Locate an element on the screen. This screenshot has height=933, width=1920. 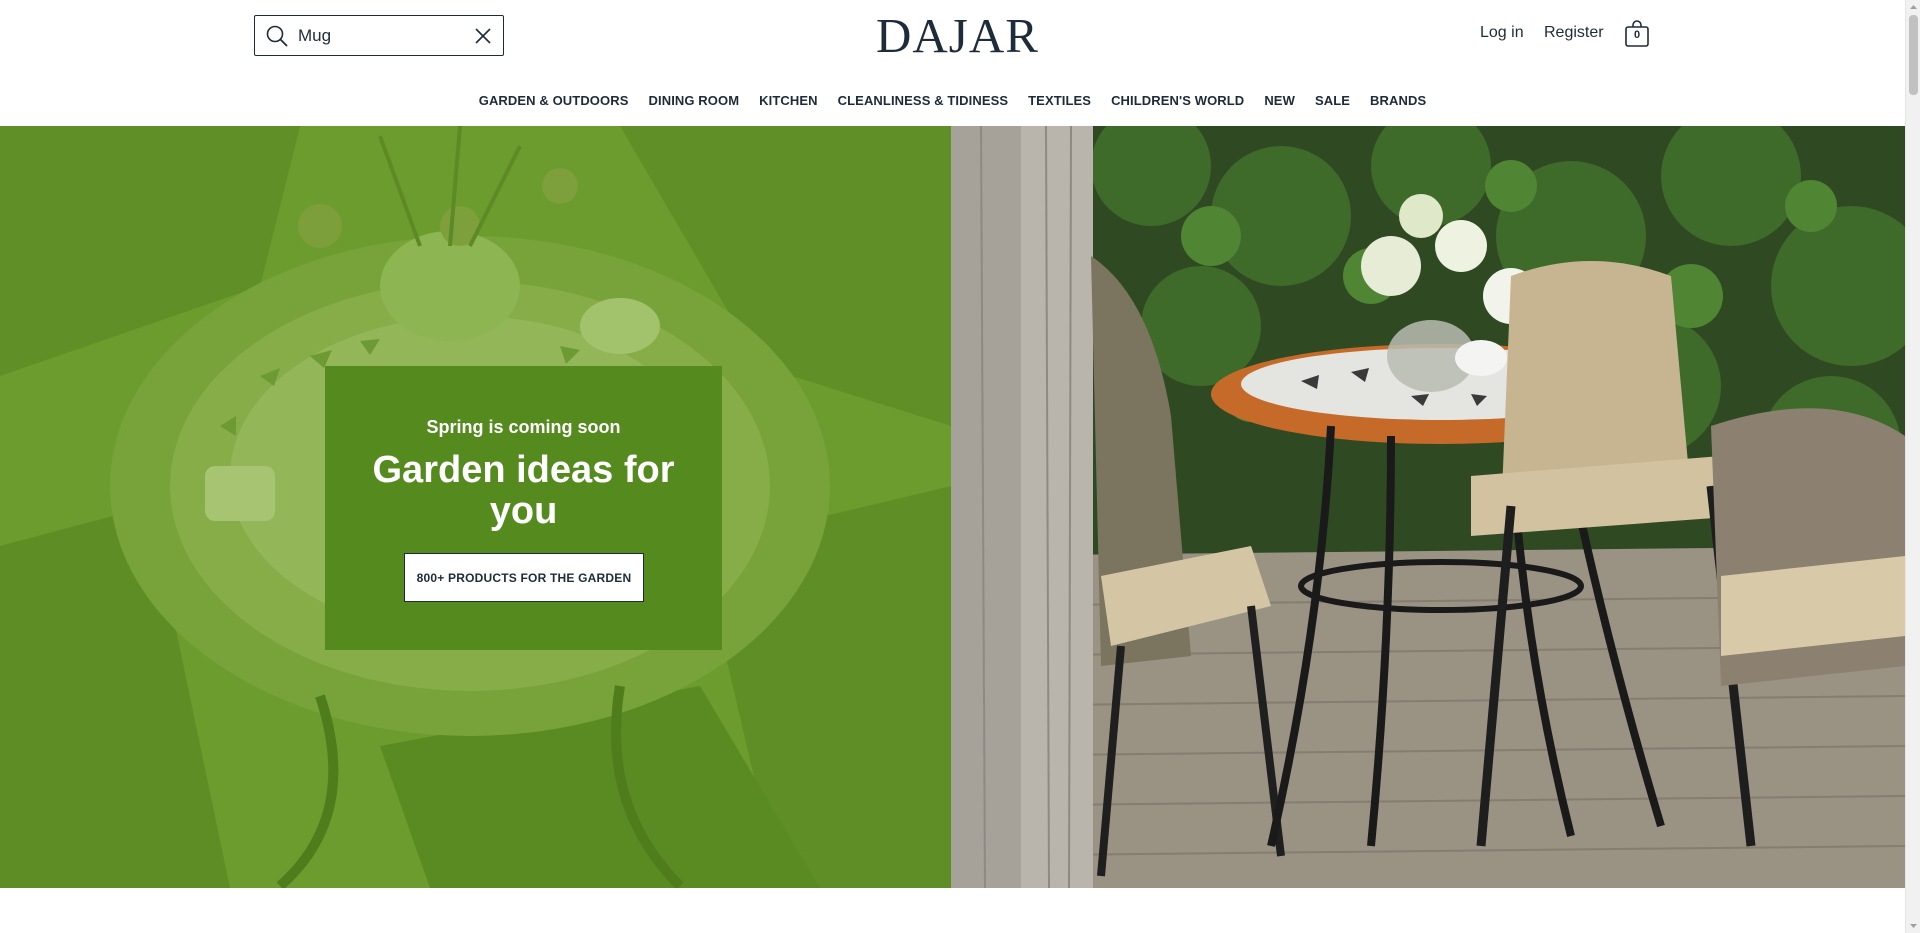
nav-item-textiles: TEXTILES is located at coordinates (1059, 100).